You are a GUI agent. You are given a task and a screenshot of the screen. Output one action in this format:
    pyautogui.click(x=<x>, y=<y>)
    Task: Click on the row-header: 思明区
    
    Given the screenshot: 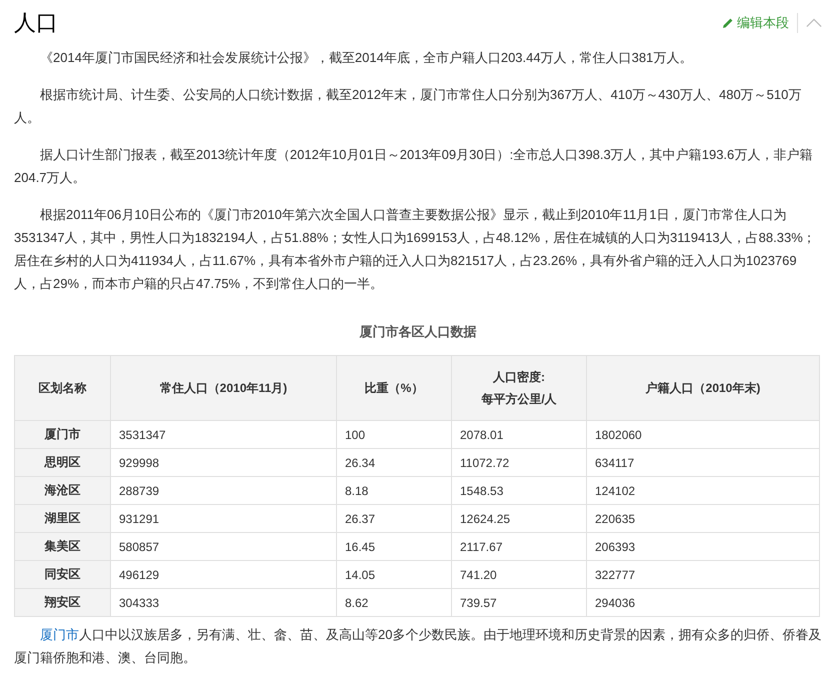 What is the action you would take?
    pyautogui.click(x=62, y=462)
    